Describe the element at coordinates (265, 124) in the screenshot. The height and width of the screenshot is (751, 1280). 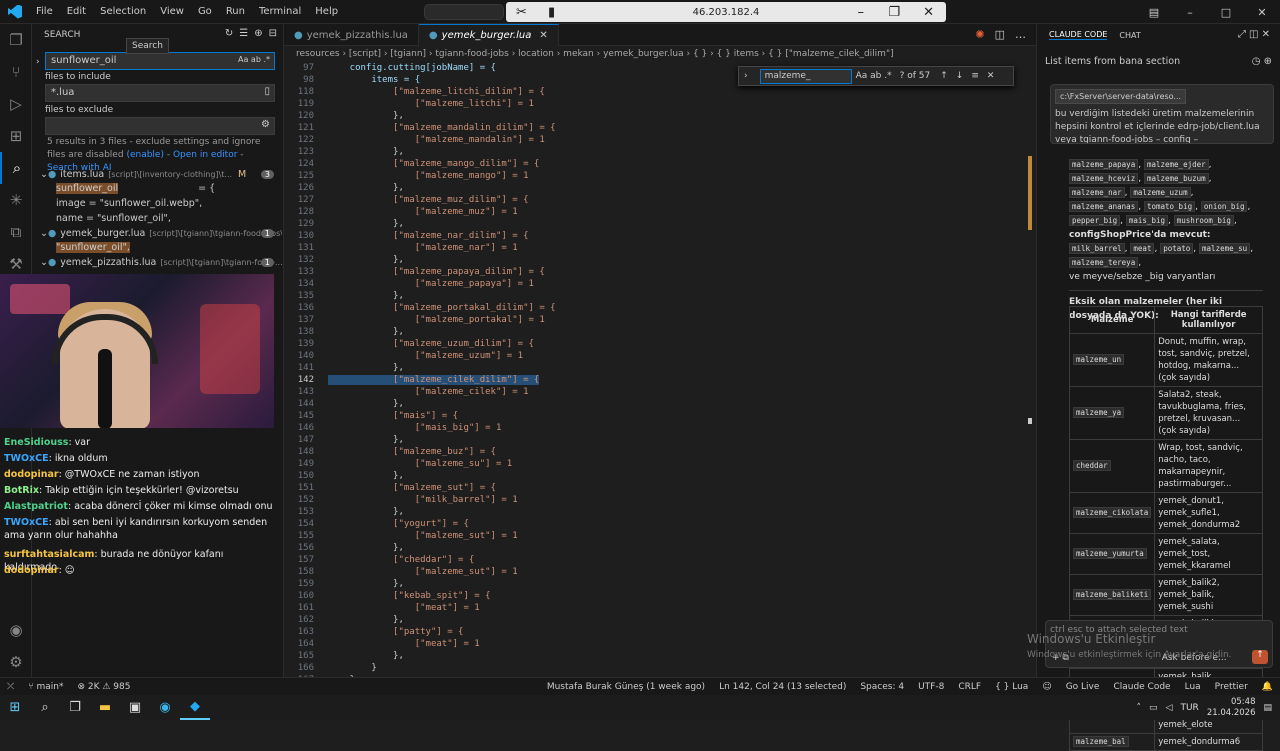
I see `gear-icon: ⚙` at that location.